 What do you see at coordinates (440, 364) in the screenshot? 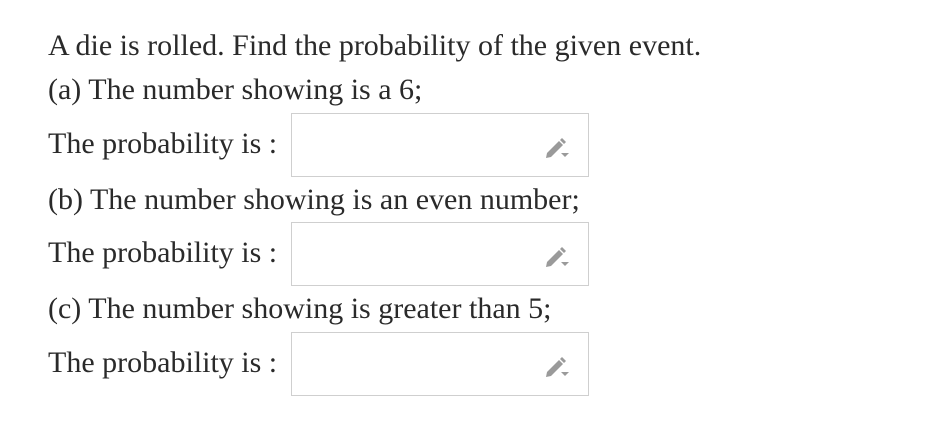
I see `part-c-answer-box` at bounding box center [440, 364].